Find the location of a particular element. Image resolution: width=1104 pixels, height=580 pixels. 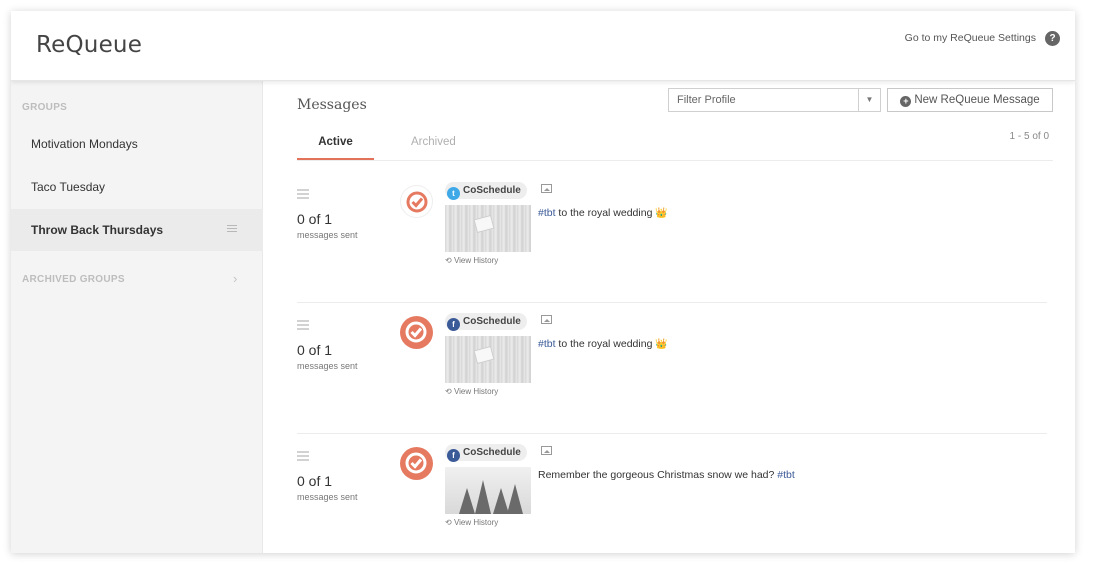

tab-active: Active is located at coordinates (335, 148).